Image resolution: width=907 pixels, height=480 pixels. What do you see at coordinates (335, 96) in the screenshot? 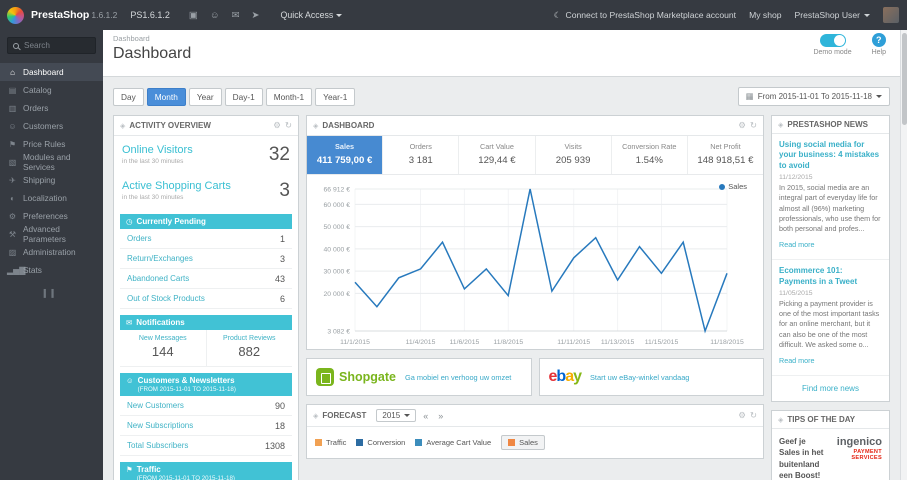
I see `tab-year-1: Year-1` at bounding box center [335, 96].